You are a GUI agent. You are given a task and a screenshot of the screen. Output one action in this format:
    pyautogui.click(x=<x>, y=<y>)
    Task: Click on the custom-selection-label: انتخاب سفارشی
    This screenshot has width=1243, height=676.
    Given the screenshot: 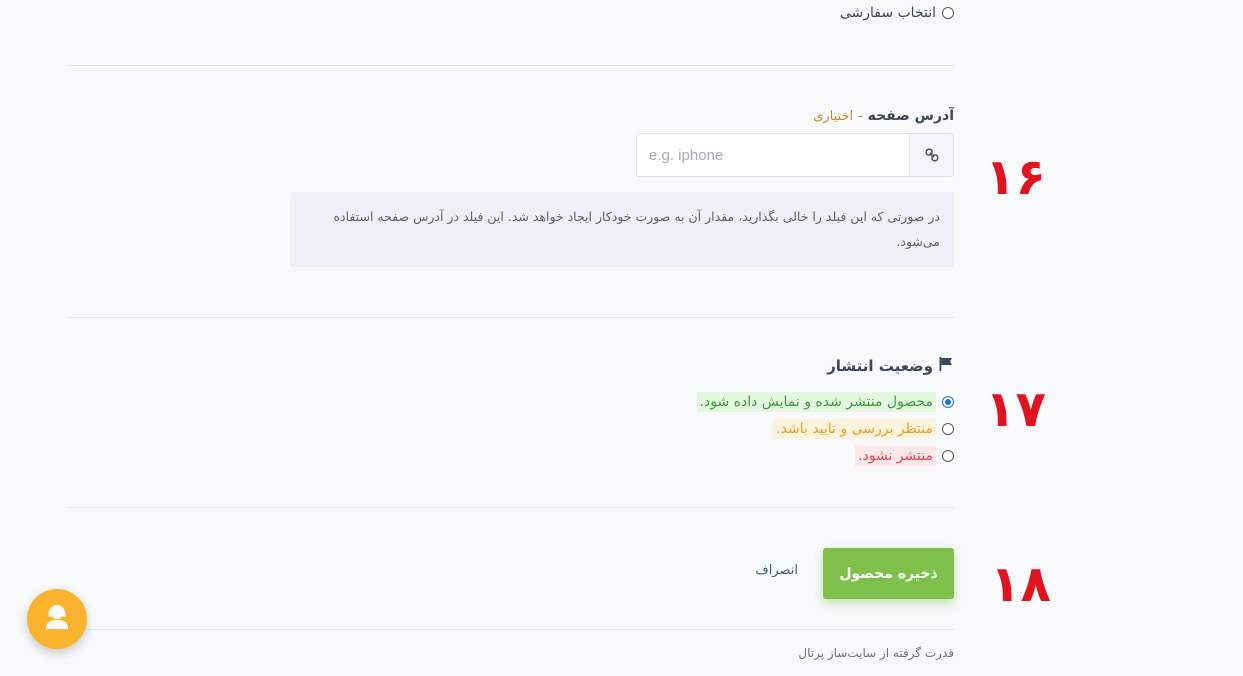 What is the action you would take?
    pyautogui.click(x=887, y=13)
    